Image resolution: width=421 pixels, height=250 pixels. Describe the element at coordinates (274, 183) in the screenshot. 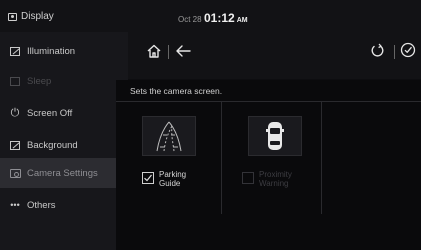

I see `option-label-line2: Warning` at that location.